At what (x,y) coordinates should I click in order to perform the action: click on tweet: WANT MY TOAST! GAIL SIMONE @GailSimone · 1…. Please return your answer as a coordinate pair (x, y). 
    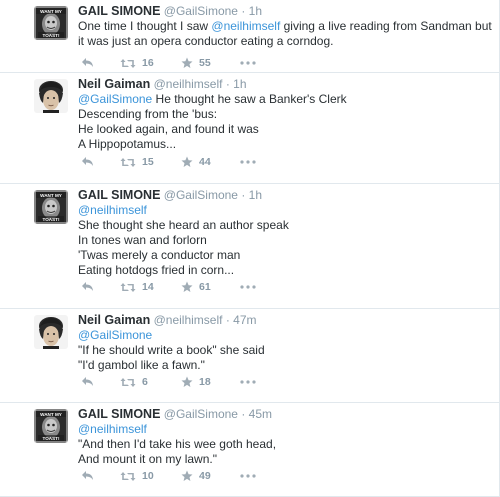
    Looking at the image, I should click on (249, 36).